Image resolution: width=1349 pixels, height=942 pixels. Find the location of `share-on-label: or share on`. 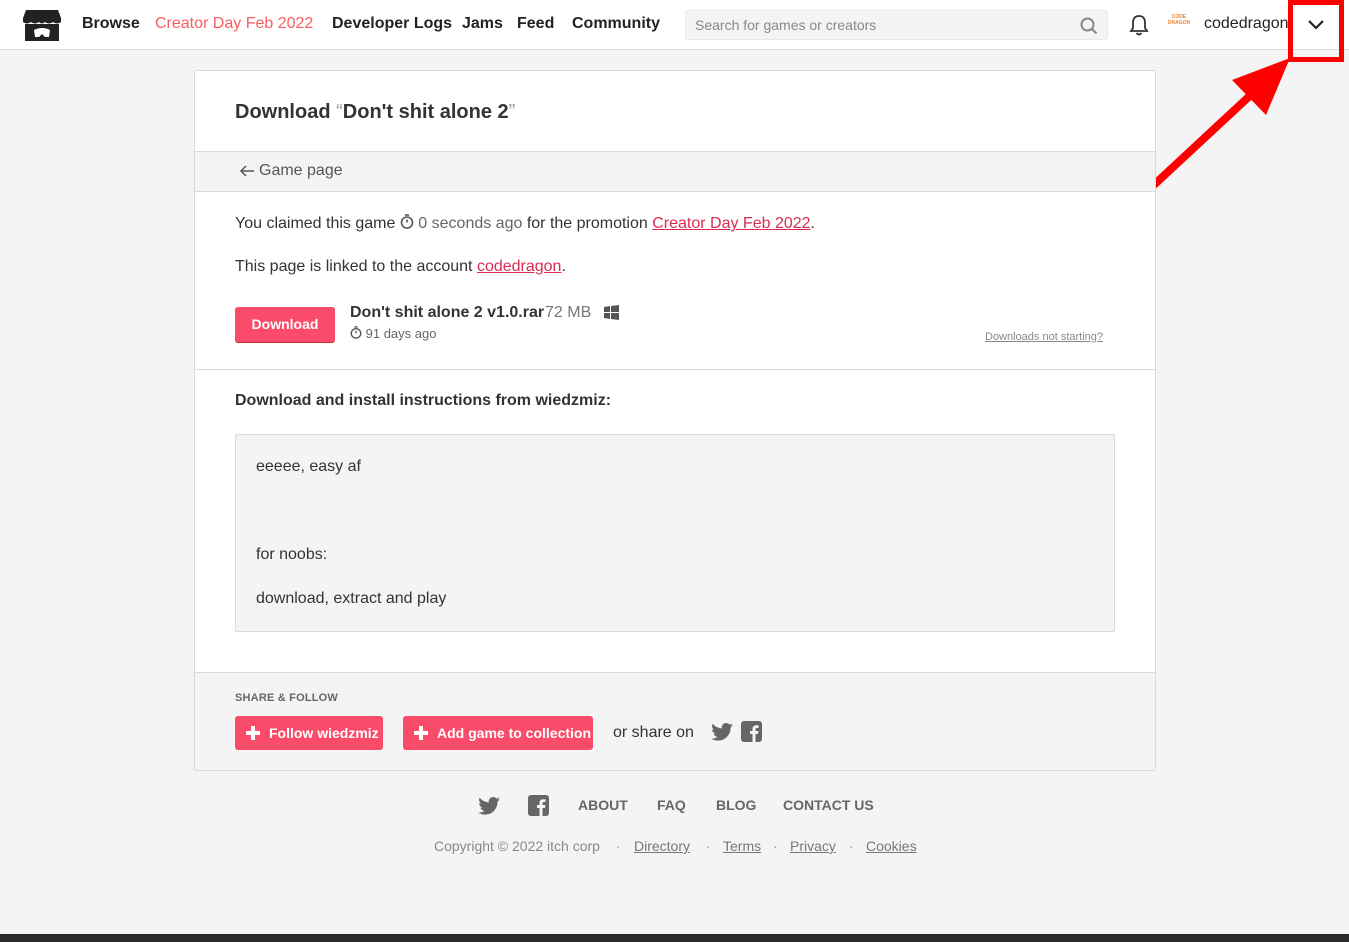

share-on-label: or share on is located at coordinates (653, 732).